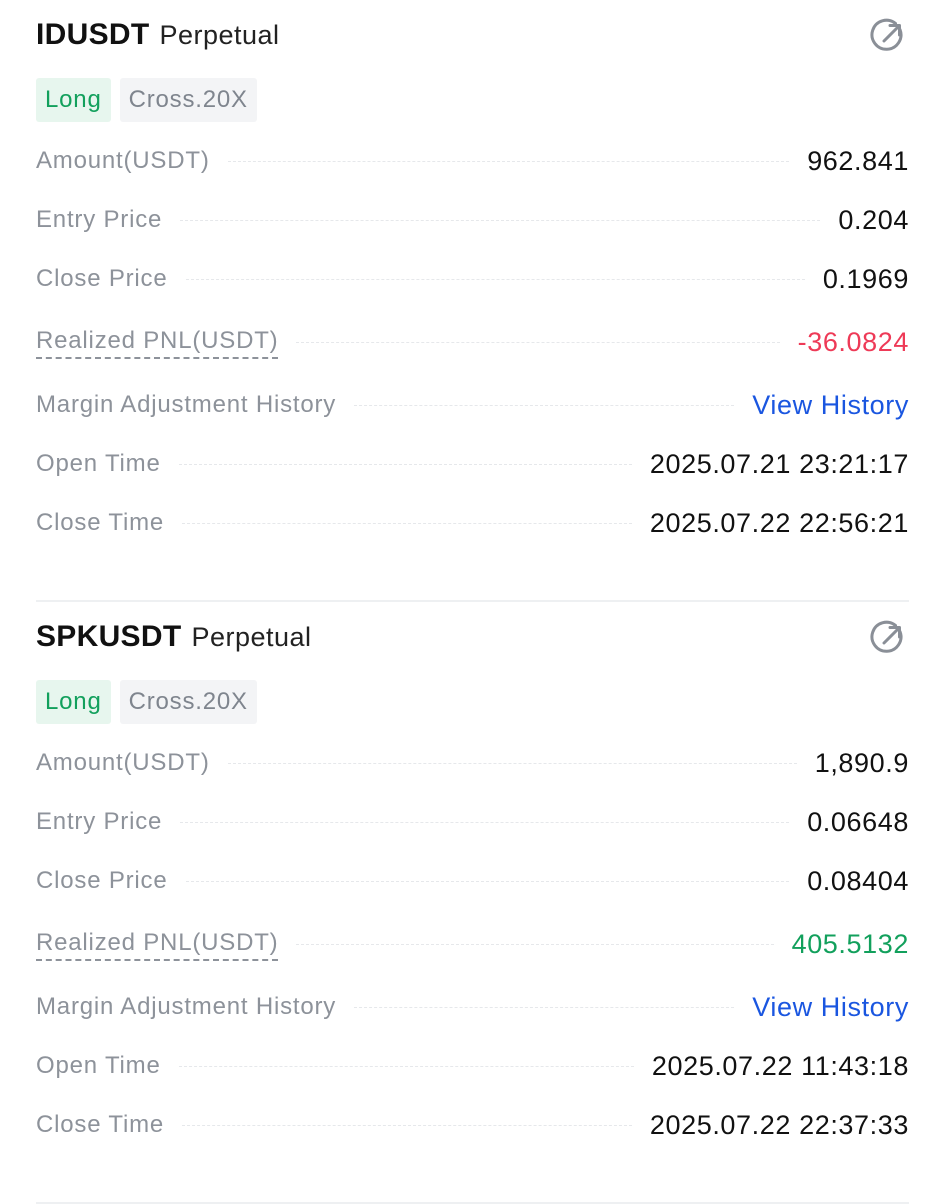  Describe the element at coordinates (780, 1065) in the screenshot. I see `open-time-value: 2025.07.22 11:43:18` at that location.